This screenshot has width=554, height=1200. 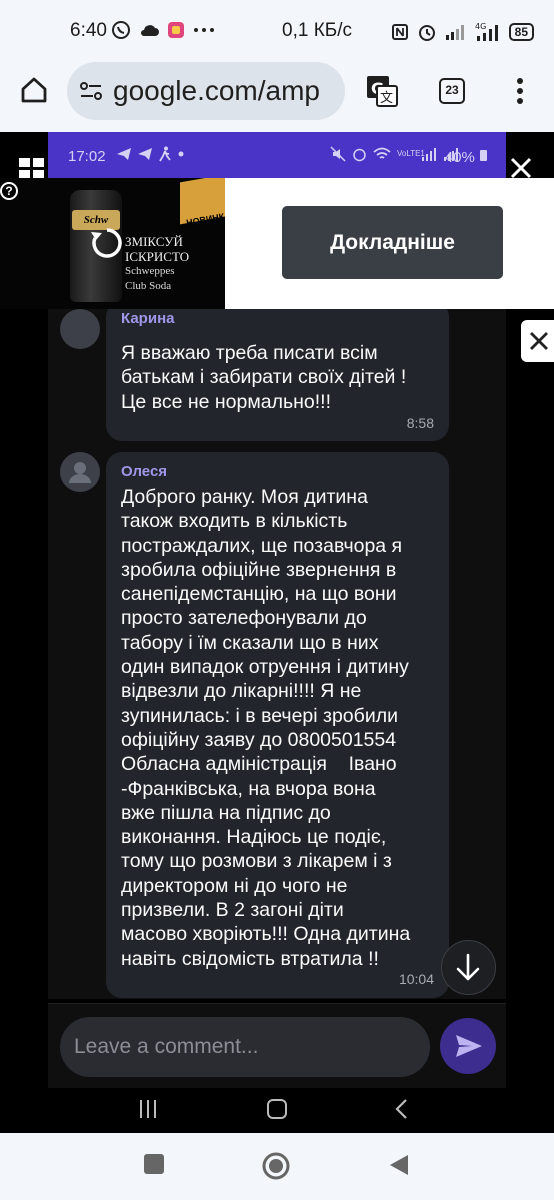 What do you see at coordinates (181, 154) in the screenshot?
I see `dot-icon` at bounding box center [181, 154].